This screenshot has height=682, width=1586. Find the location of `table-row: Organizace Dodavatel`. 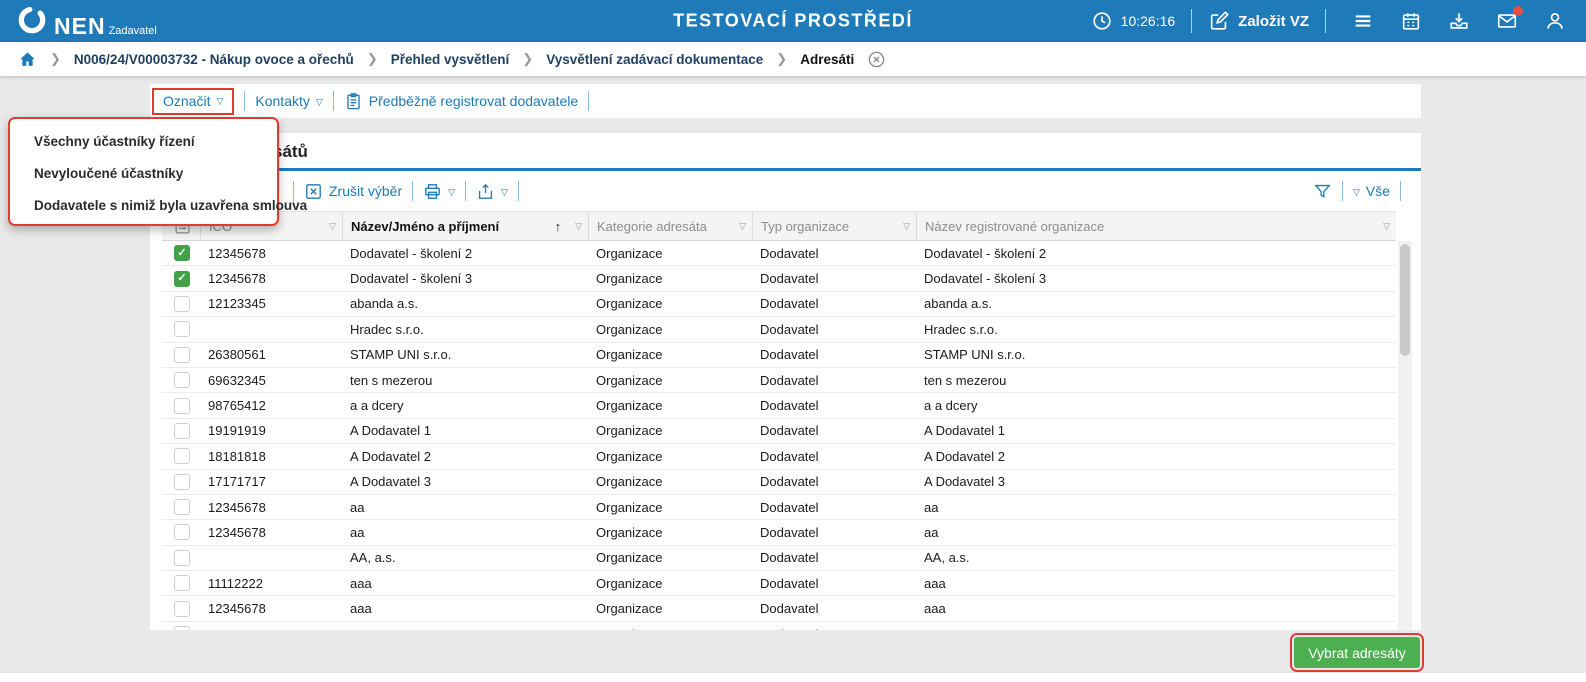

table-row: Organizace Dodavatel is located at coordinates (779, 626).